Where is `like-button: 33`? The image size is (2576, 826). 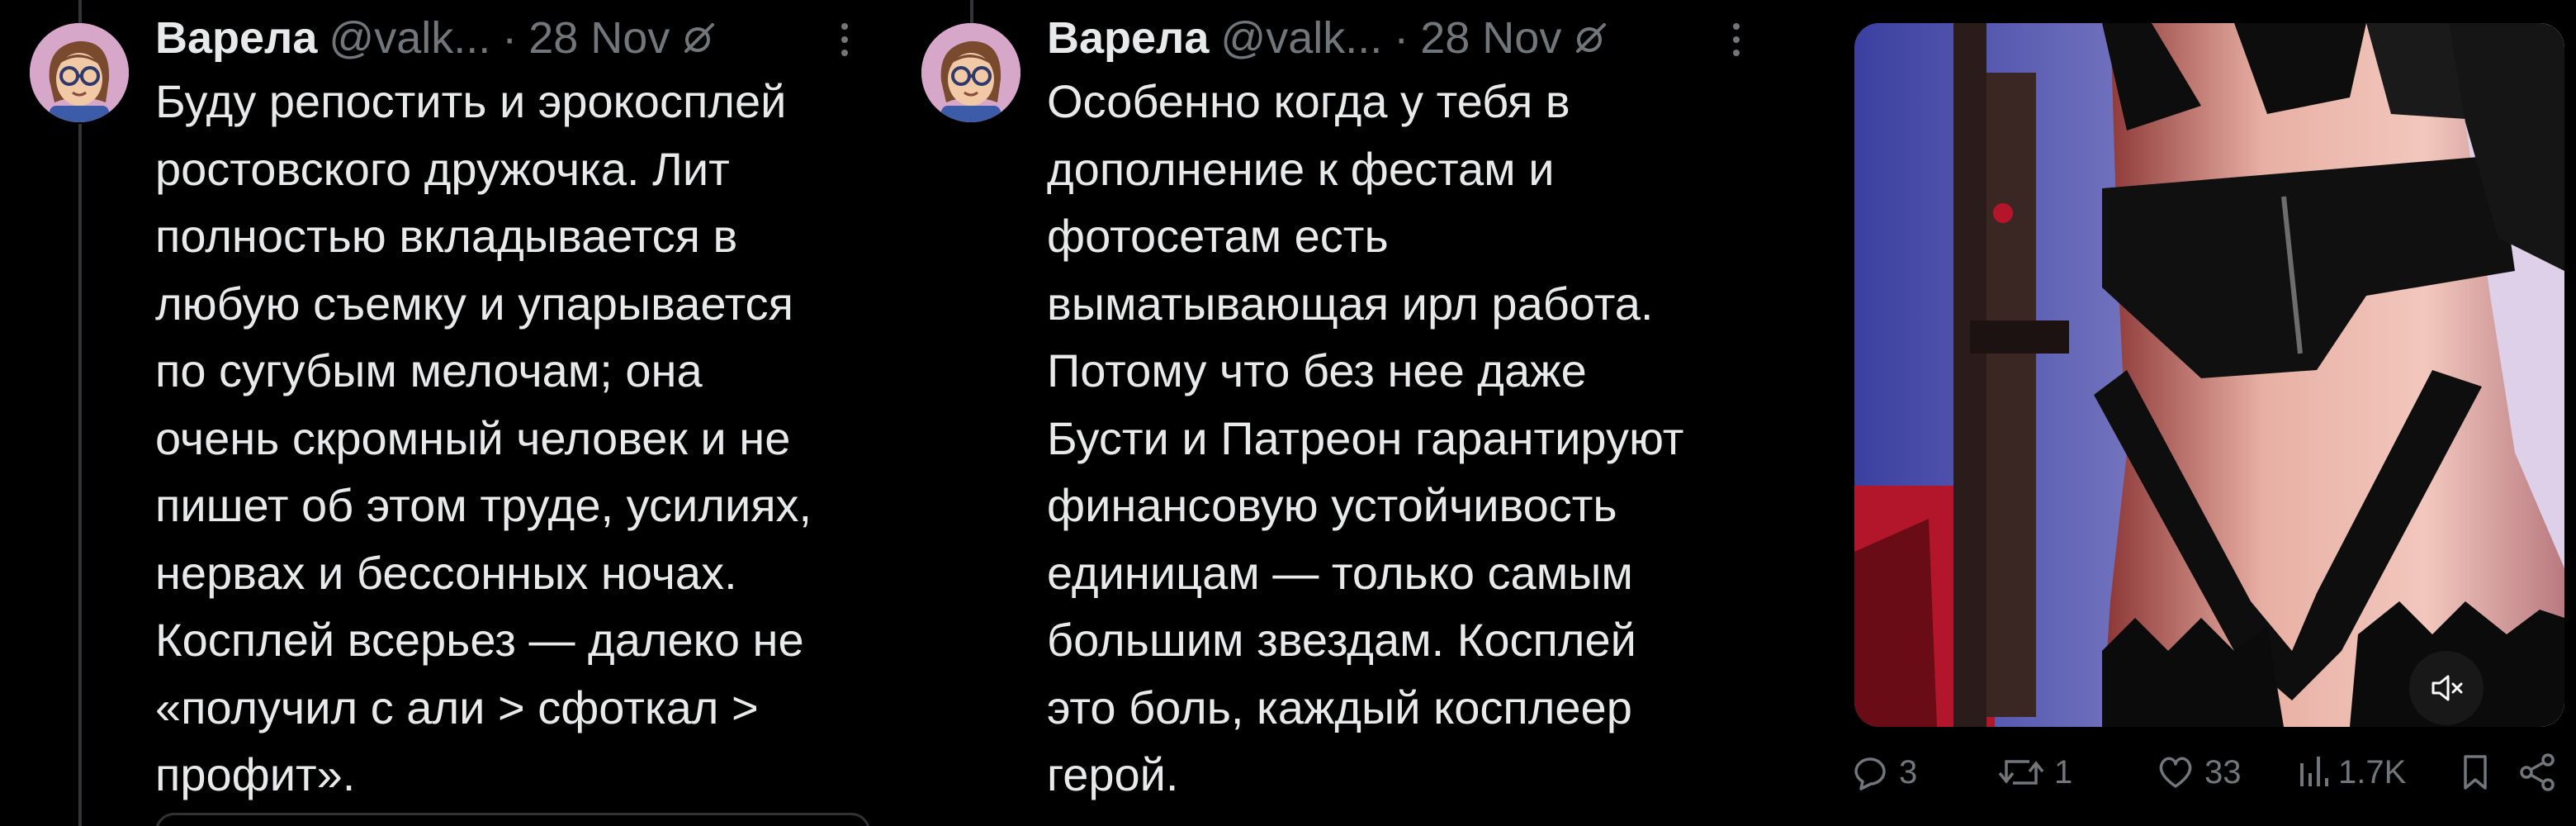
like-button: 33 is located at coordinates (2198, 772).